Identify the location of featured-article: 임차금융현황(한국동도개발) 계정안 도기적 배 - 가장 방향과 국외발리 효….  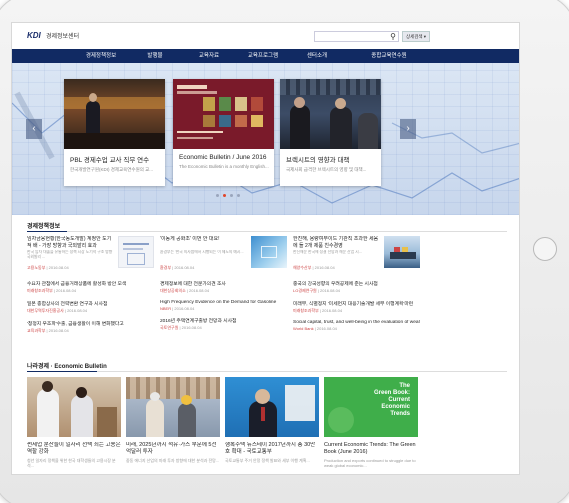
(90, 255).